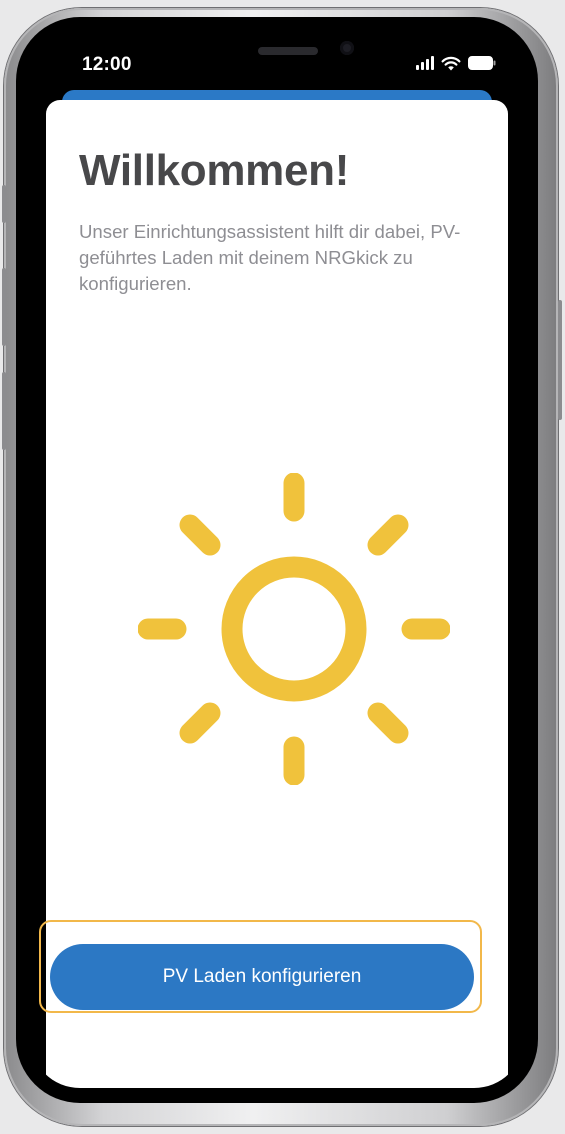 The width and height of the screenshot is (565, 1134). What do you see at coordinates (107, 64) in the screenshot?
I see `status-time: 12:00` at bounding box center [107, 64].